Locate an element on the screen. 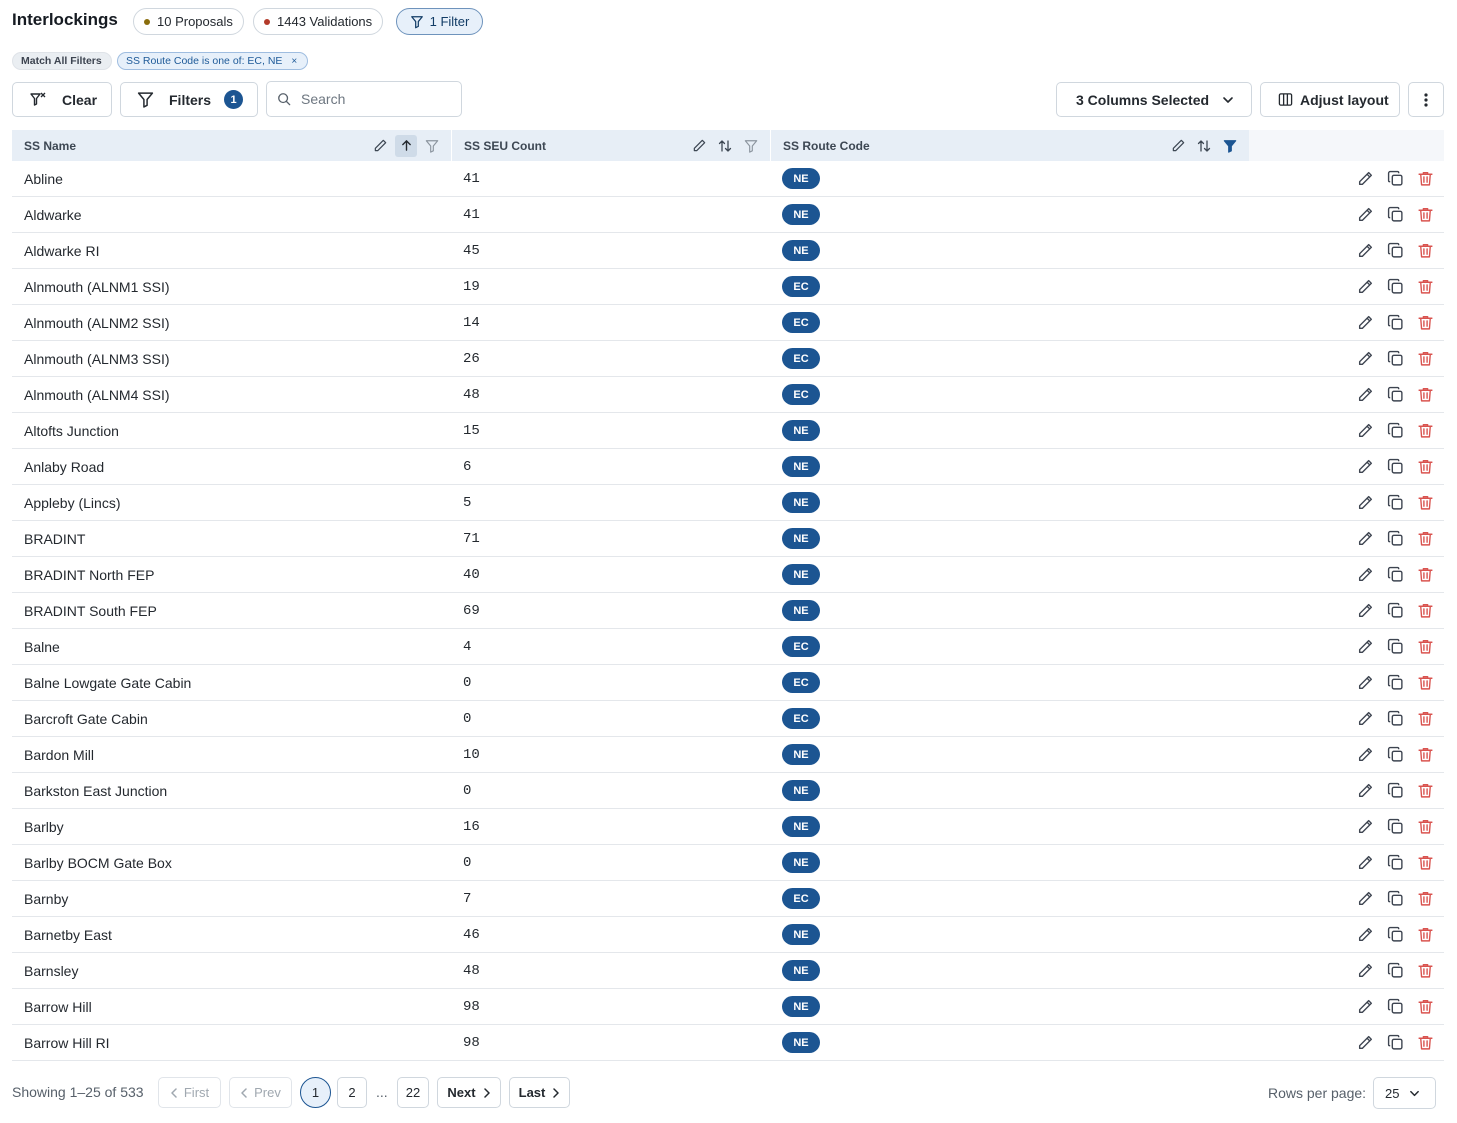 This screenshot has height=1123, width=1457. clear-button: Clear is located at coordinates (62, 99).